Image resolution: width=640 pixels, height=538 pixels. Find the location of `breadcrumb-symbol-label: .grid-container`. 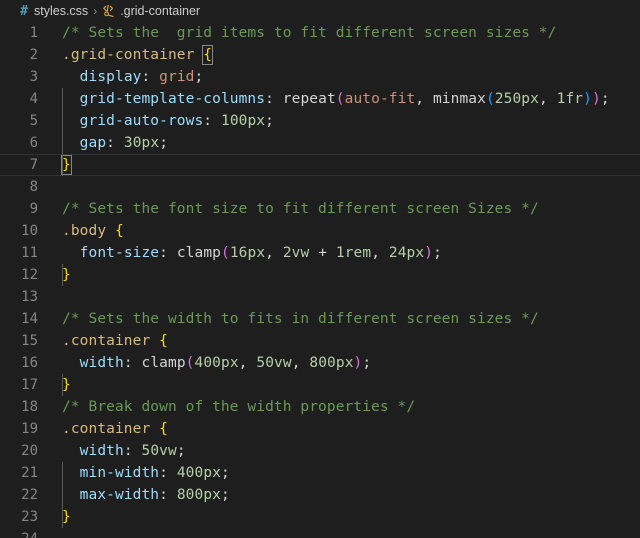

breadcrumb-symbol-label: .grid-container is located at coordinates (160, 11).